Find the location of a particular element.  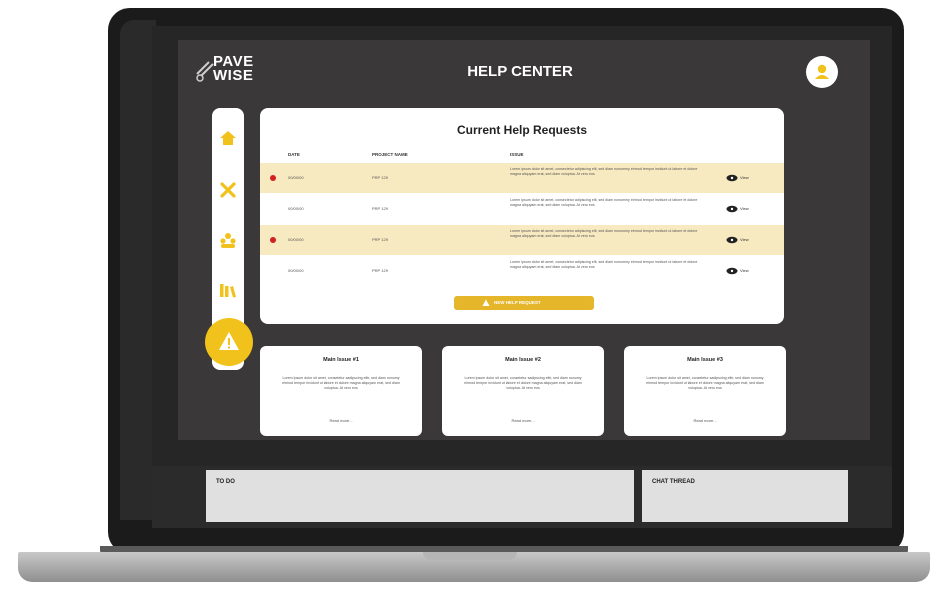

new-help-request-button: NEW HELP REQUEST is located at coordinates (524, 303).